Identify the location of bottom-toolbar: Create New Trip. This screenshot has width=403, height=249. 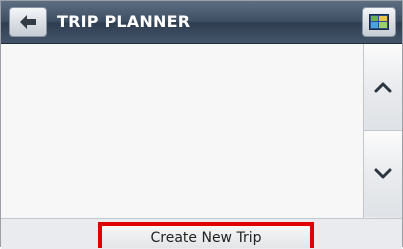
(201, 233).